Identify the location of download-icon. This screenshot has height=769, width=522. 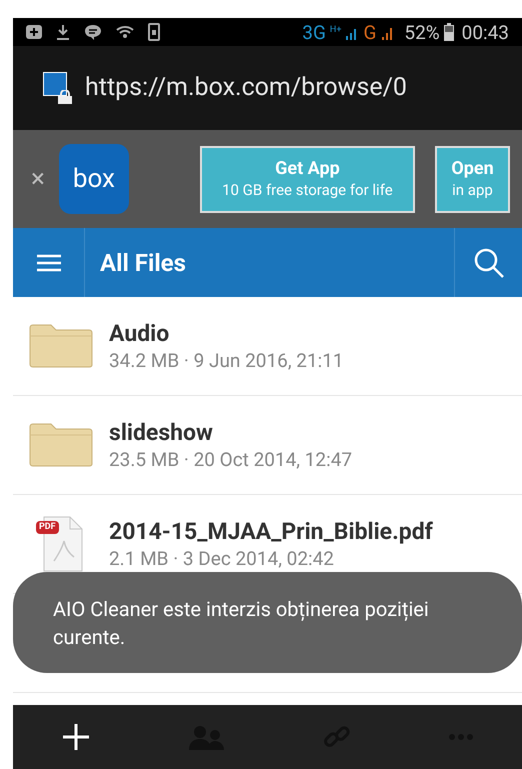
(63, 32).